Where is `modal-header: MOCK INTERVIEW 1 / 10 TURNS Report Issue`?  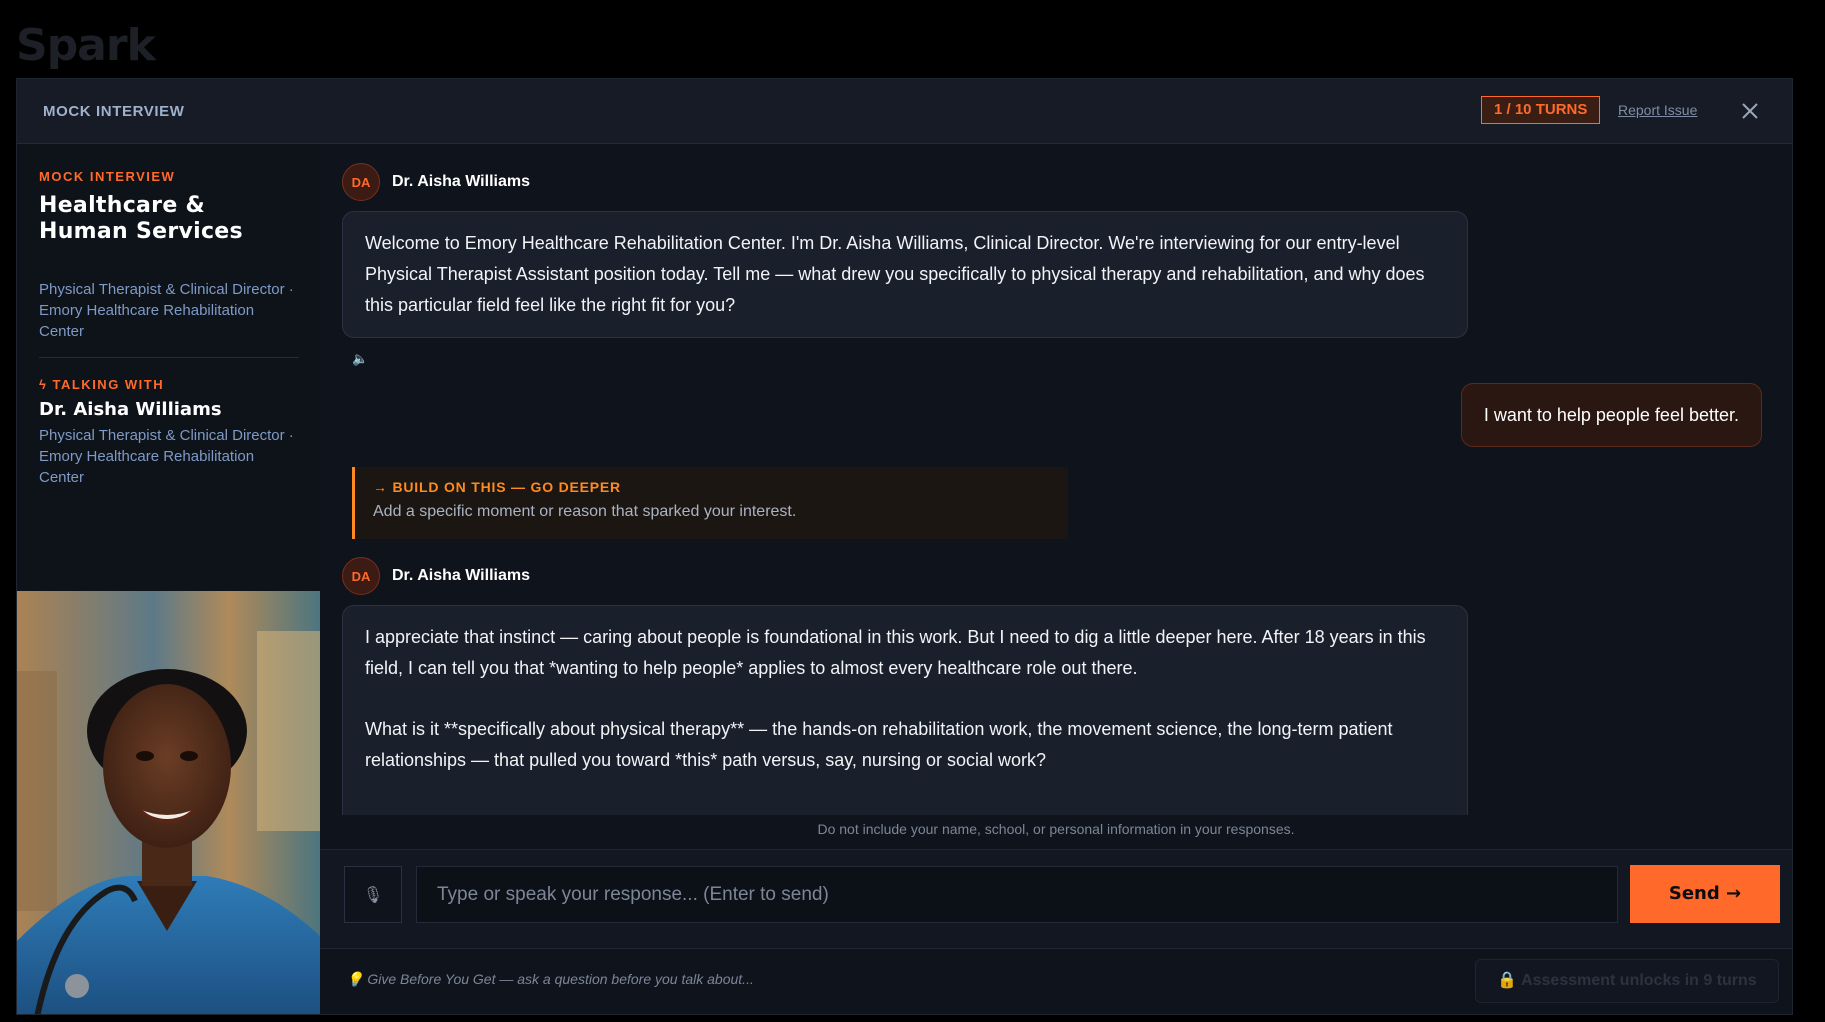 modal-header: MOCK INTERVIEW 1 / 10 TURNS Report Issue is located at coordinates (904, 111).